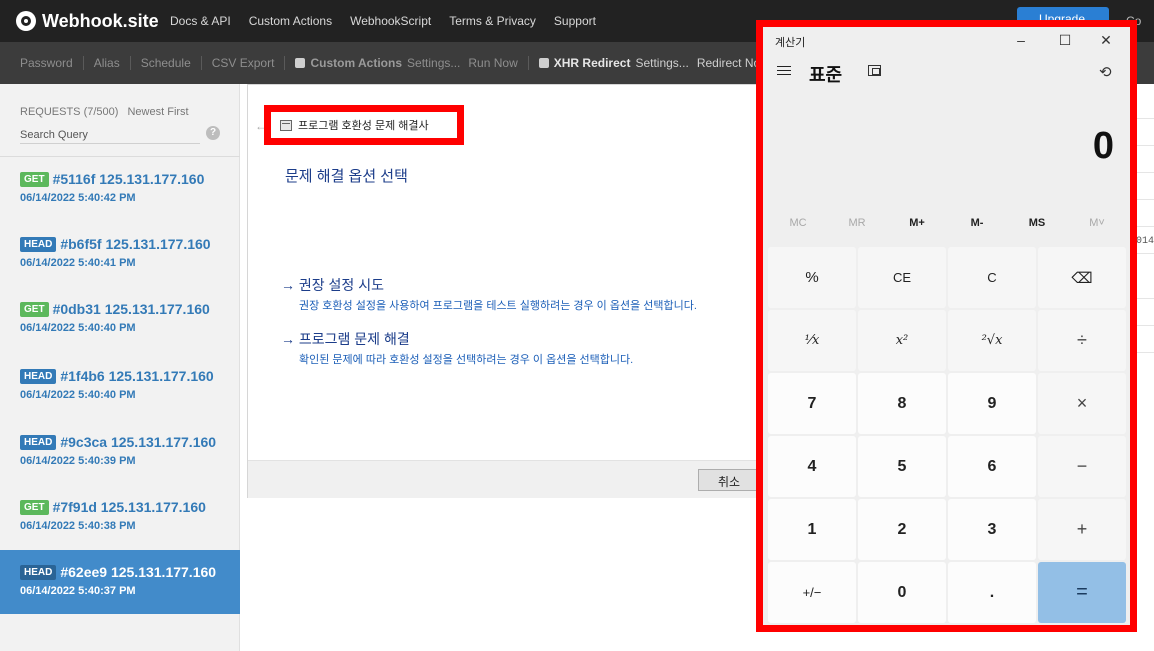 This screenshot has height=651, width=1154. Describe the element at coordinates (992, 403) in the screenshot. I see `digit-9-key: 9` at that location.